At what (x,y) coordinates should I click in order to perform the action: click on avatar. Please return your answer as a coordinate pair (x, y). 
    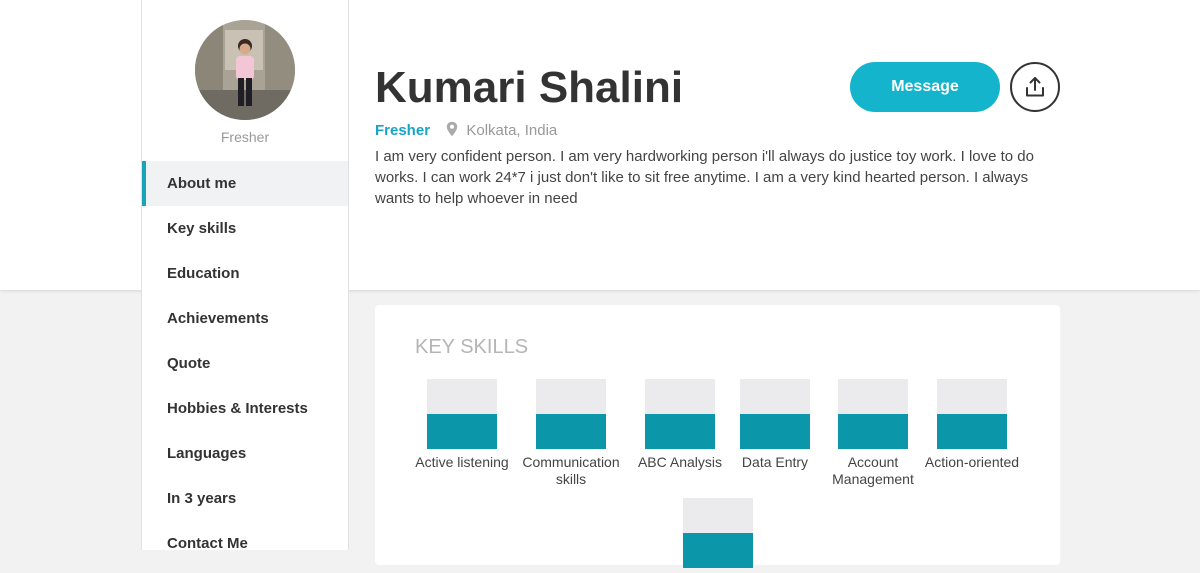
    Looking at the image, I should click on (245, 70).